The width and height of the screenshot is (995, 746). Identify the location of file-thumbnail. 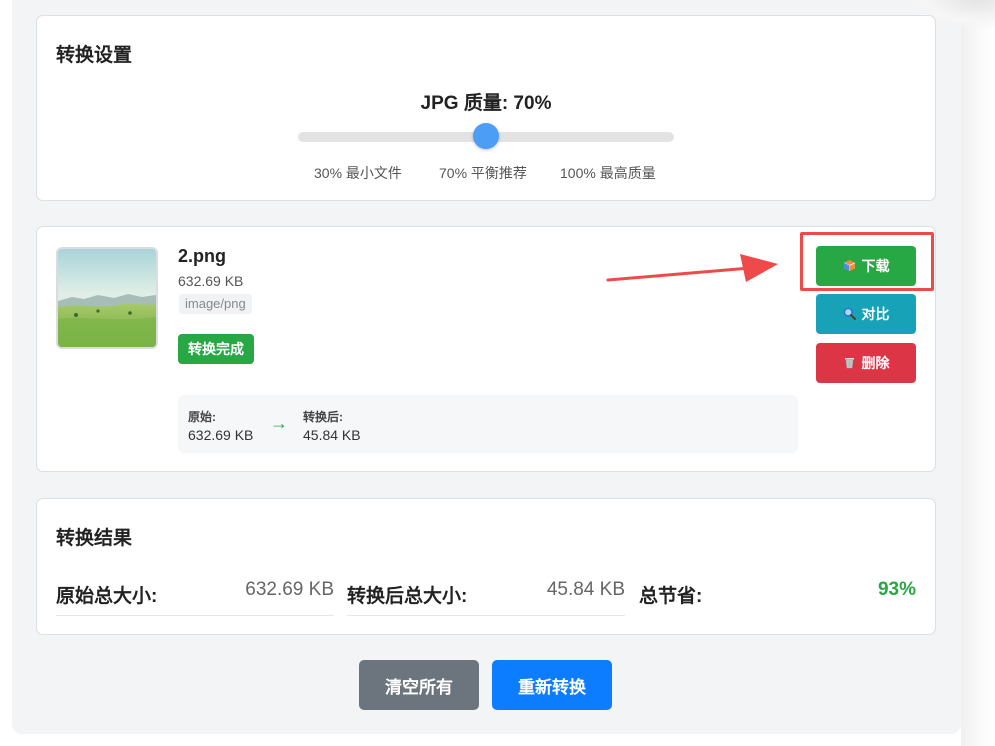
(107, 298).